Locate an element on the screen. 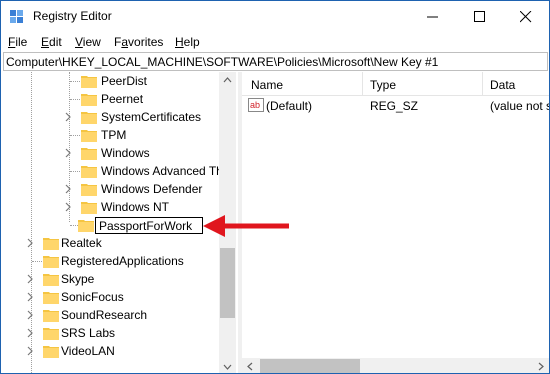  menu-favorites: Favorites is located at coordinates (138, 42).